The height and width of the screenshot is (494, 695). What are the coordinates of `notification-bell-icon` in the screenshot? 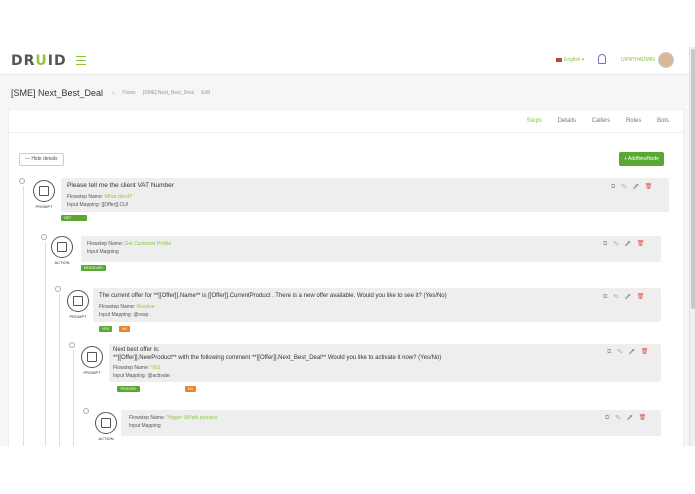 It's located at (602, 59).